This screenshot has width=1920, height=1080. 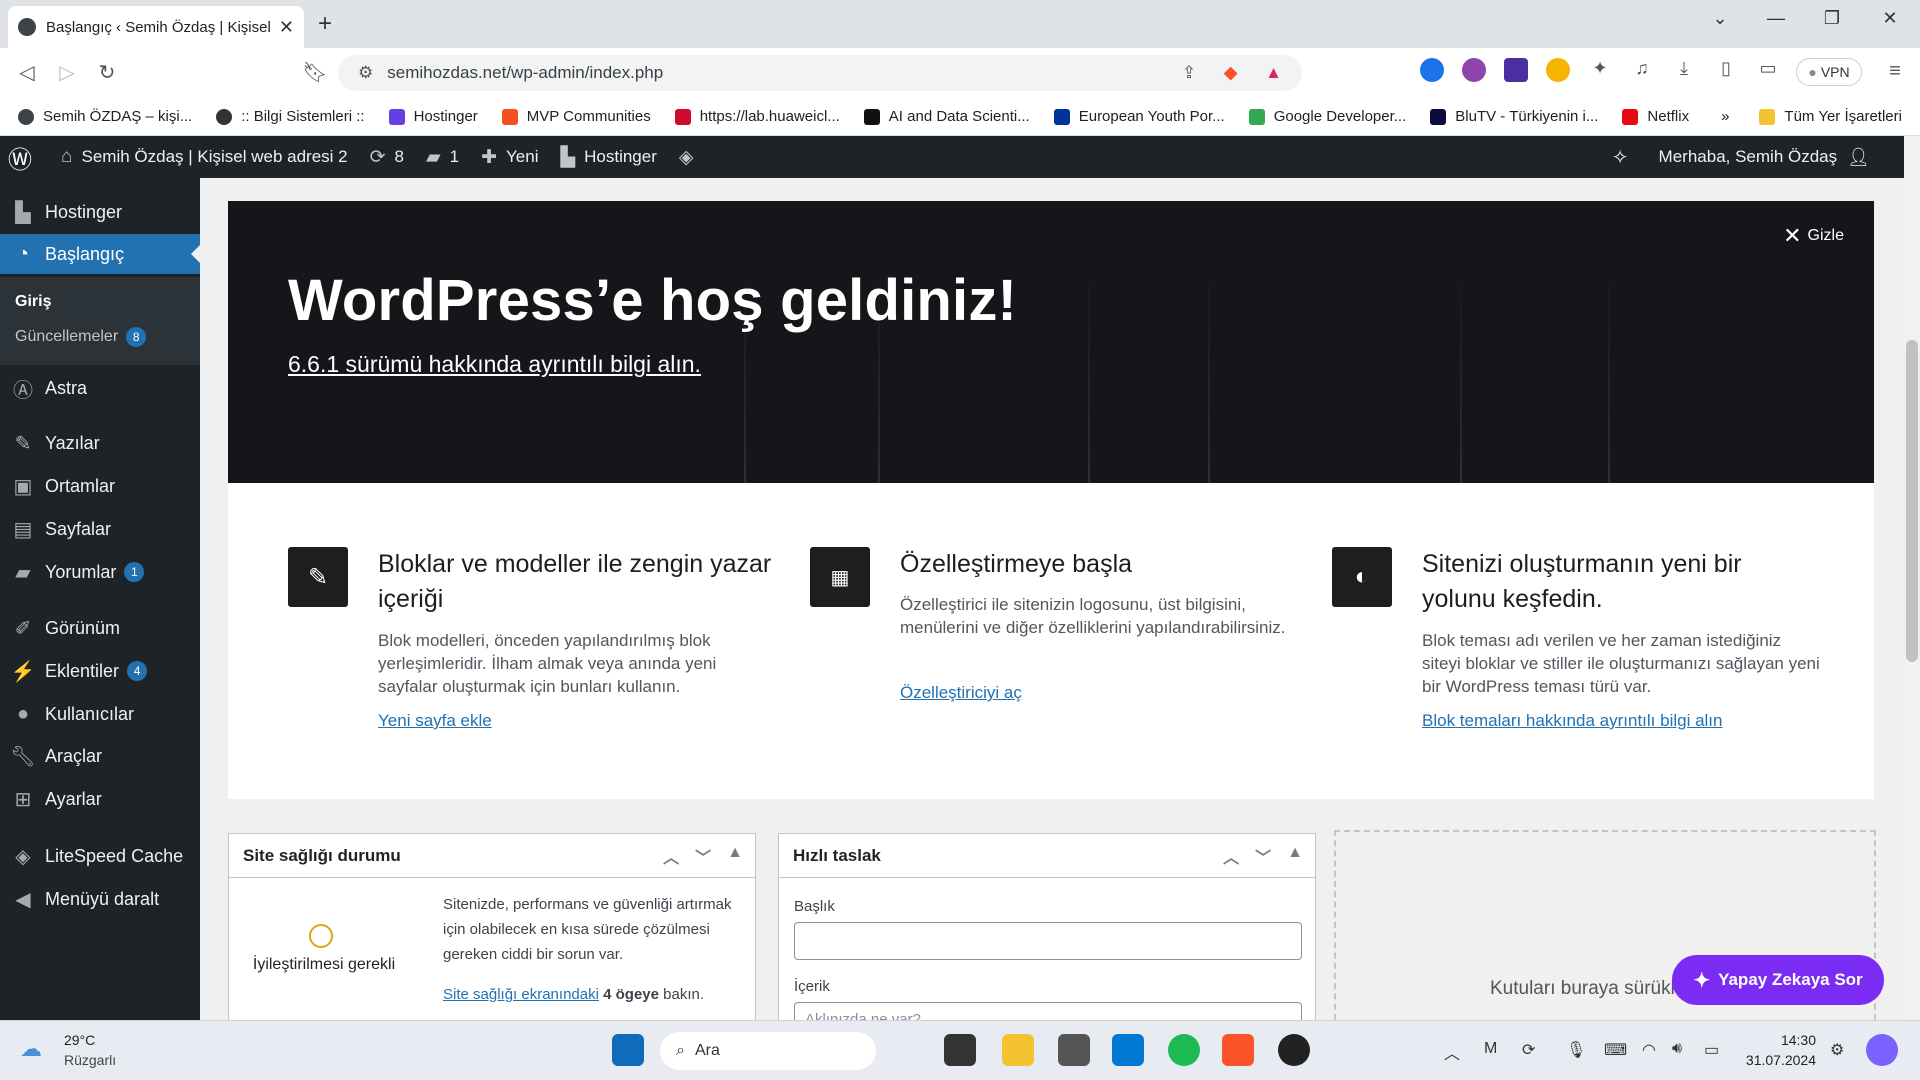 What do you see at coordinates (1615, 1050) in the screenshot?
I see `keyboard-icon: ⌨` at bounding box center [1615, 1050].